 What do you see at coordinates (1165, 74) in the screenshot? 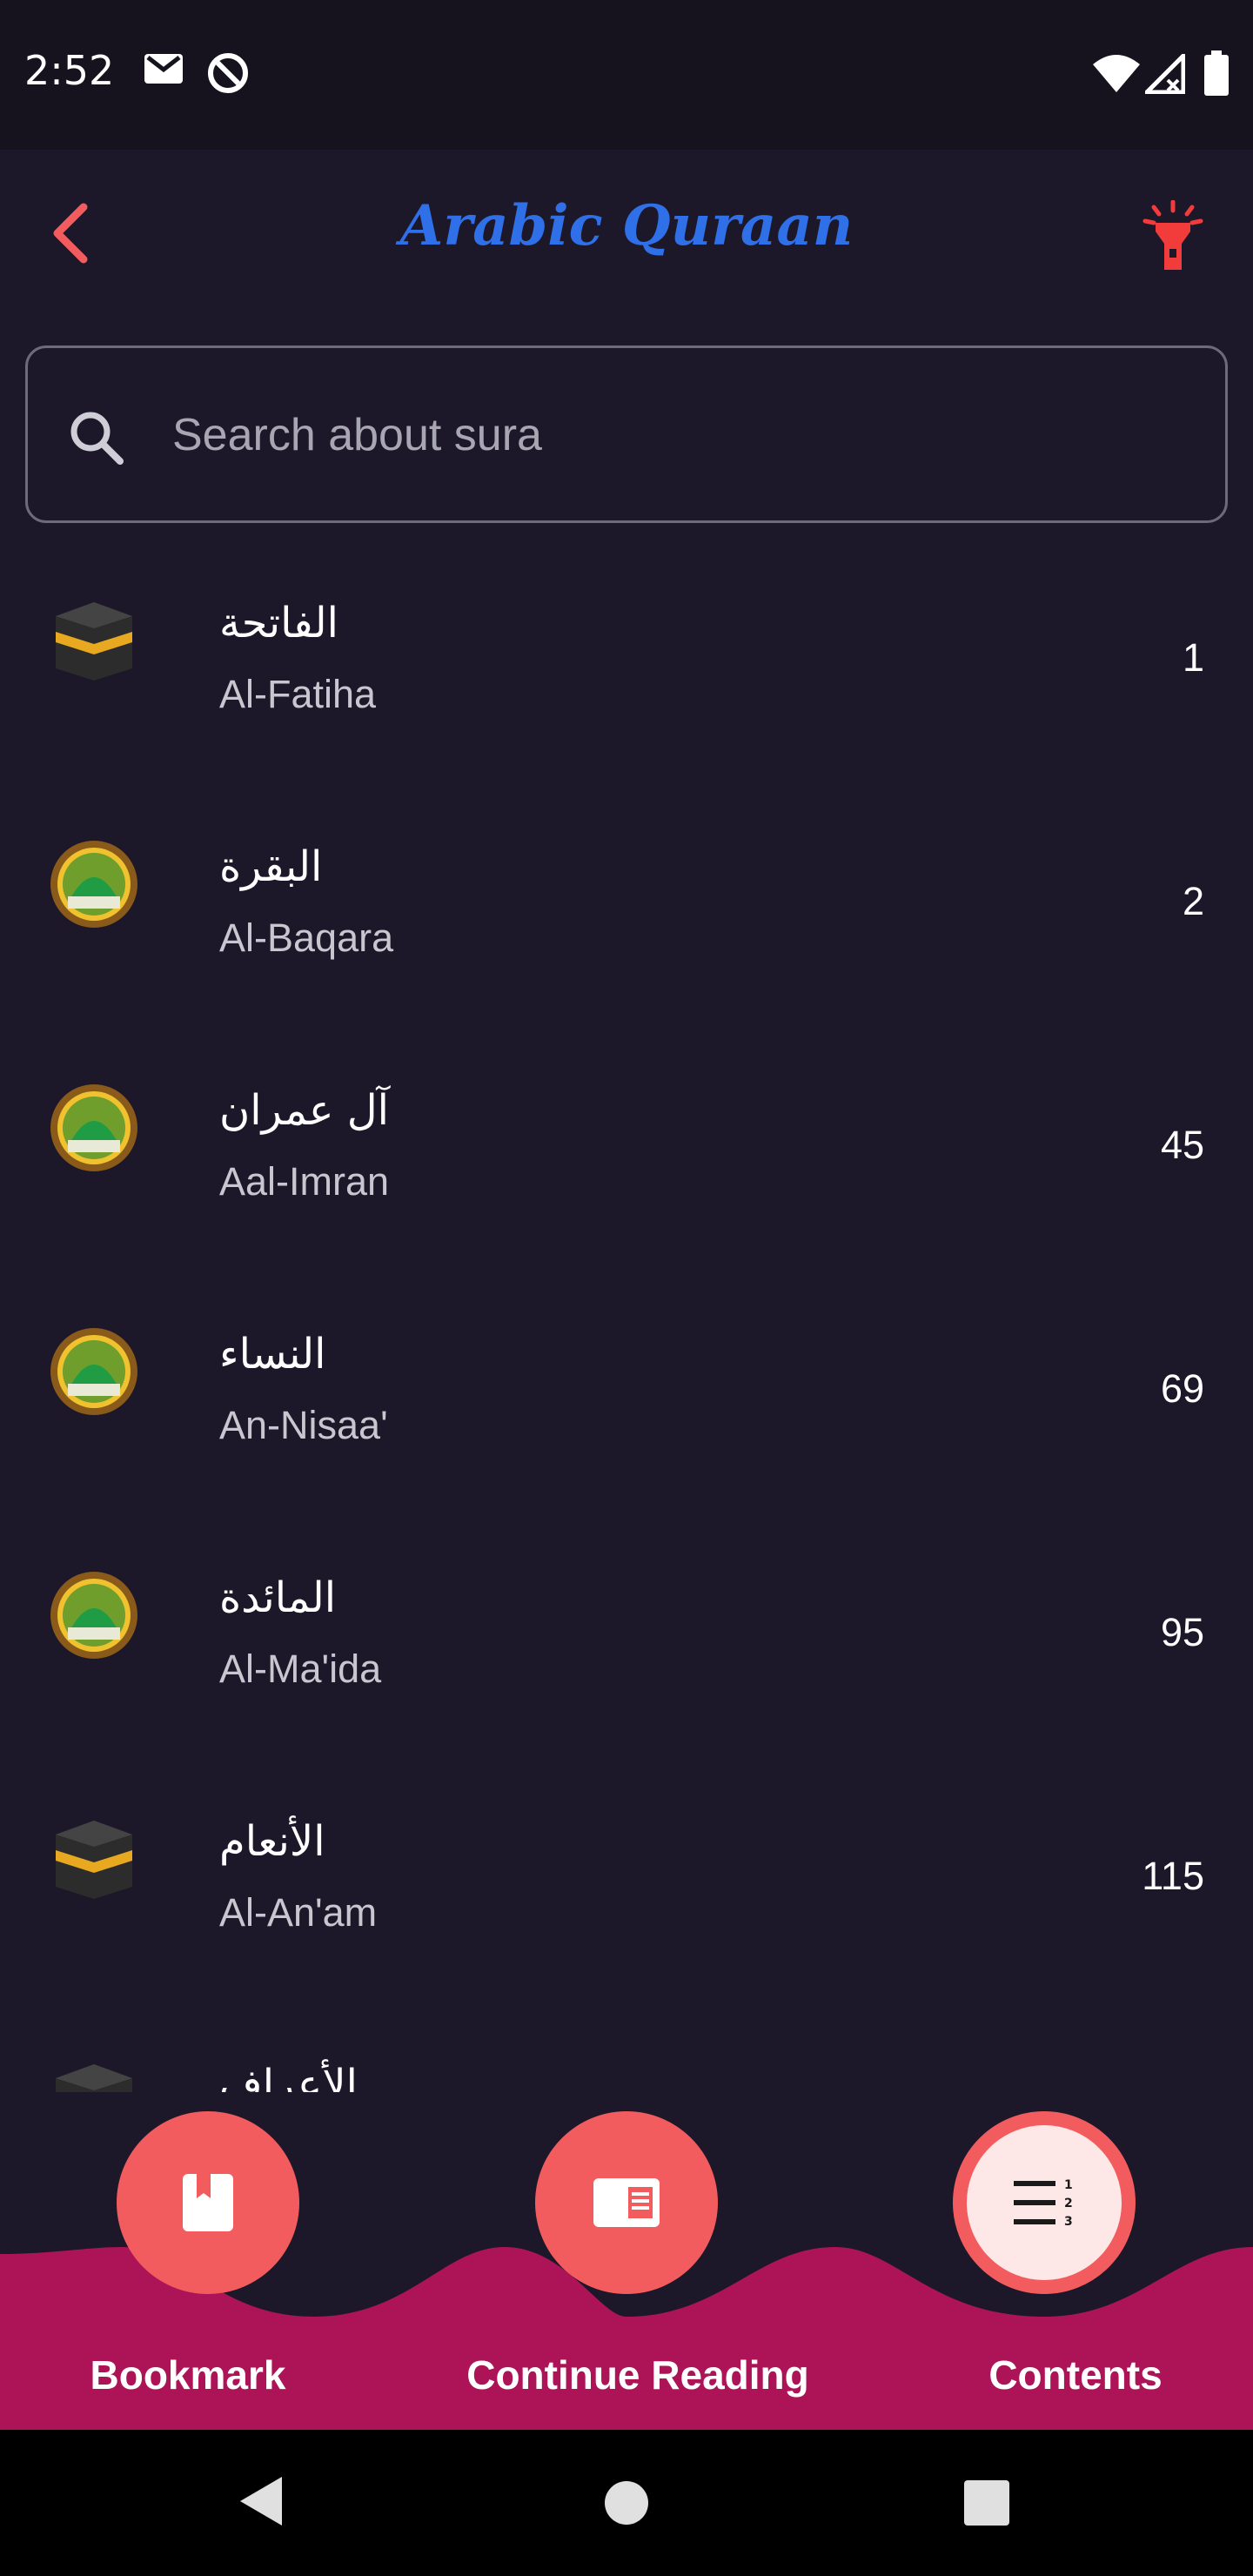
I see `signal-icon` at bounding box center [1165, 74].